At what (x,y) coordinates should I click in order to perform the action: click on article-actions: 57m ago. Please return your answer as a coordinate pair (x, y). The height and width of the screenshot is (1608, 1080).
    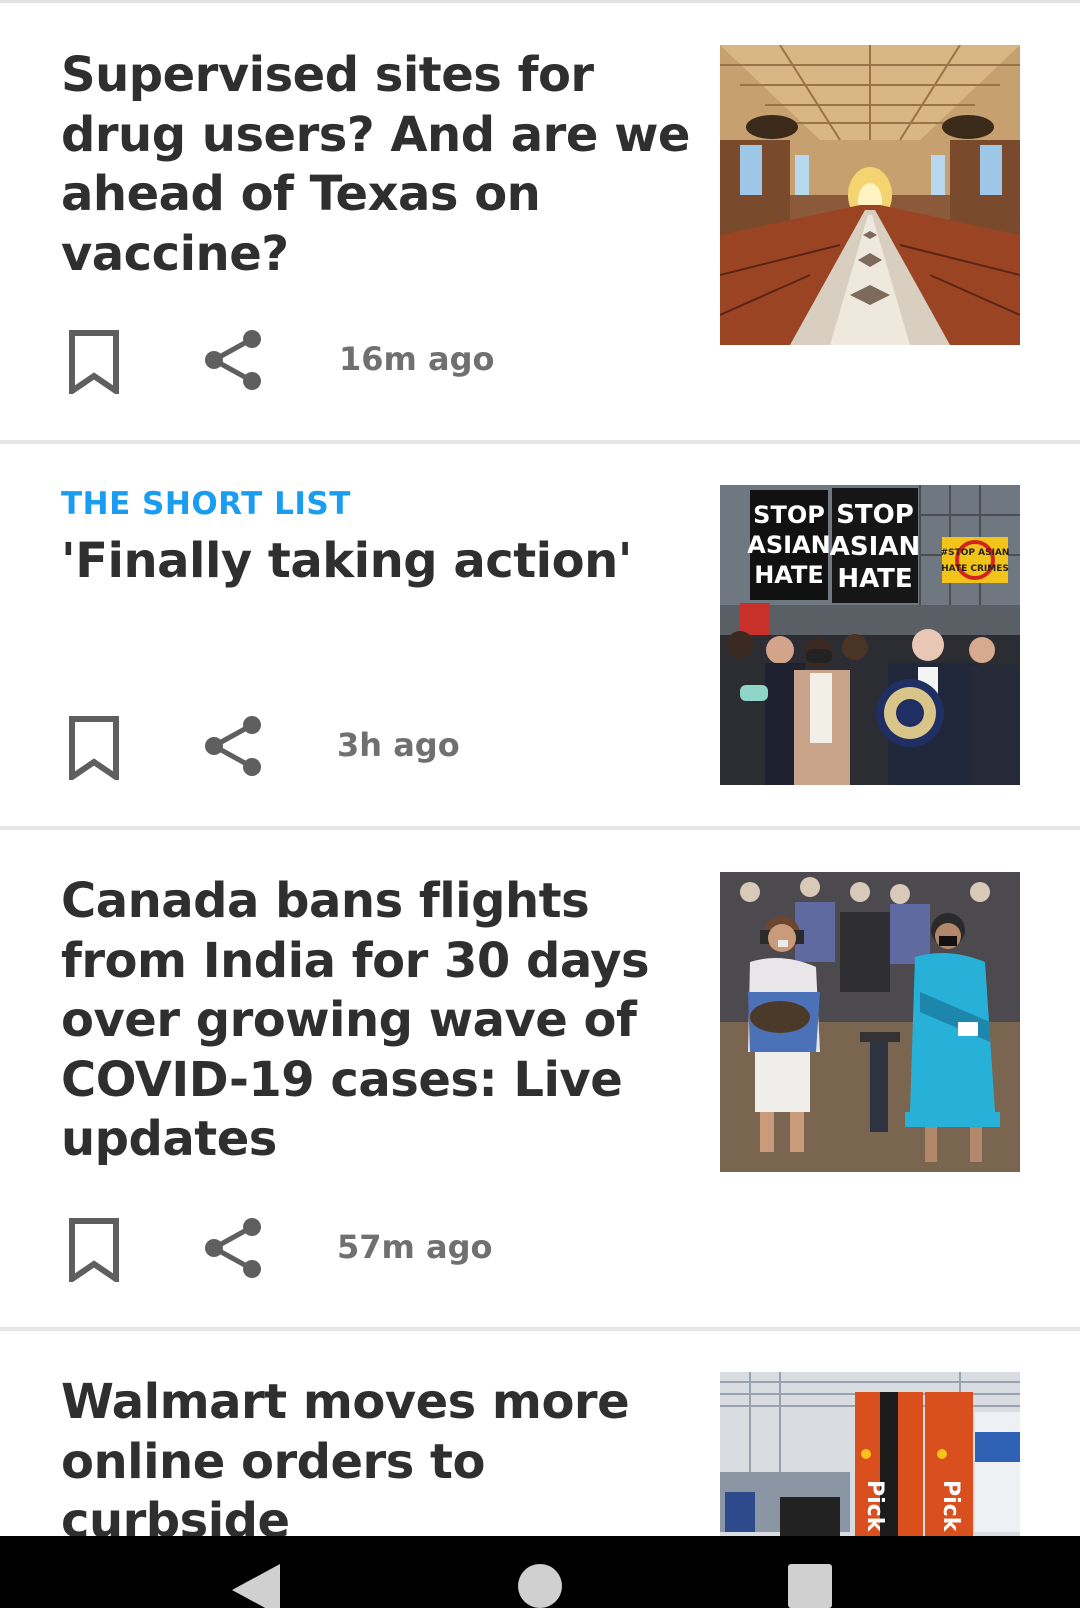
    Looking at the image, I should click on (350, 1249).